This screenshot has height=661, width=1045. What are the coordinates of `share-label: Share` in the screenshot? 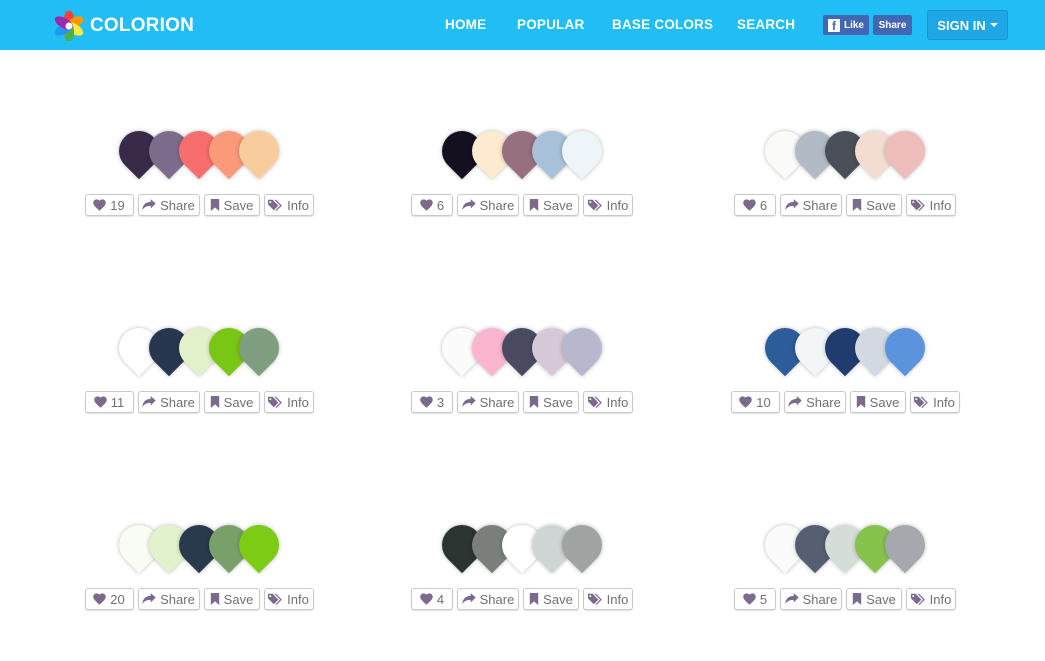 It's located at (820, 205).